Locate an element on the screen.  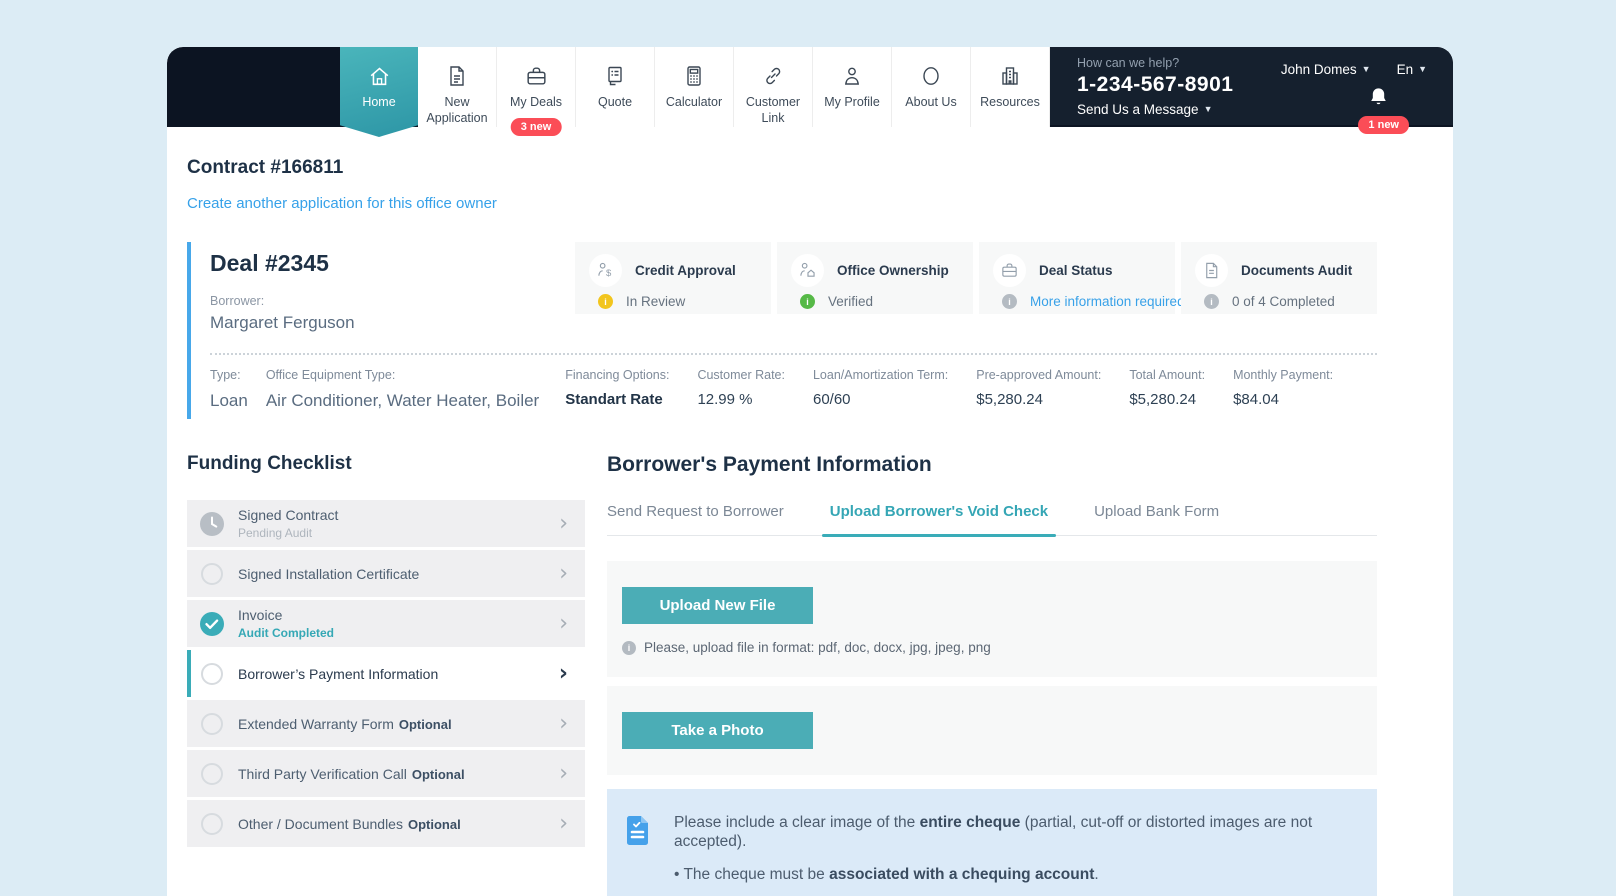
tab-about-us: About Us is located at coordinates (931, 87).